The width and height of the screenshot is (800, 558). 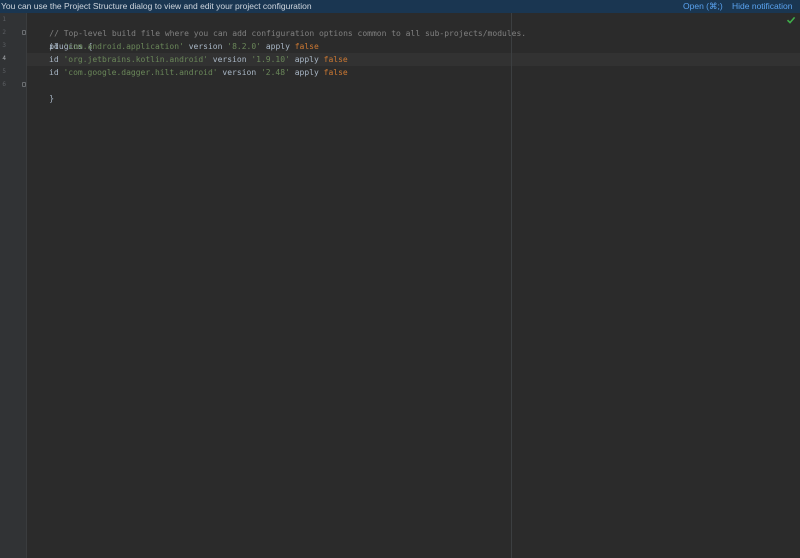 What do you see at coordinates (511, 285) in the screenshot?
I see `right-margin-guide` at bounding box center [511, 285].